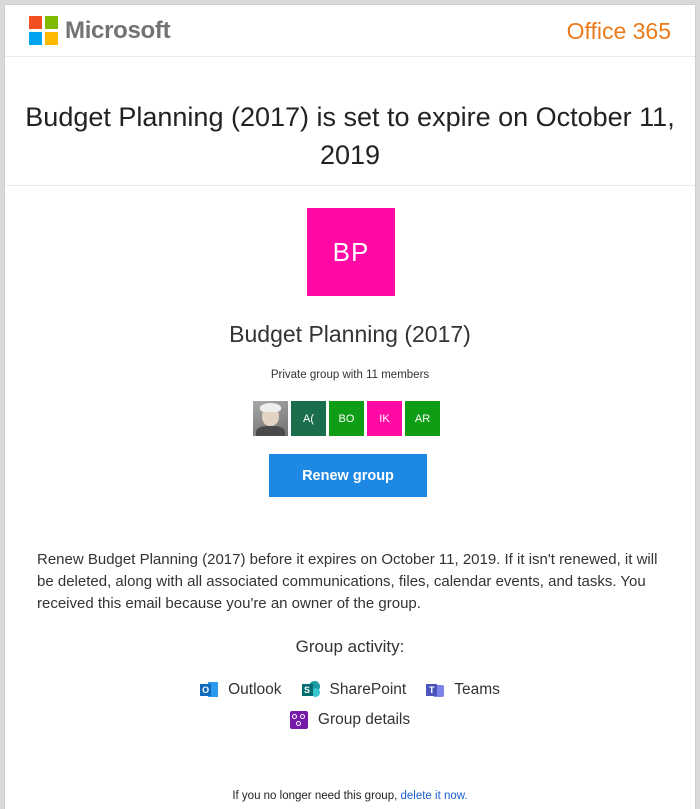 This screenshot has height=809, width=700. Describe the element at coordinates (316, 796) in the screenshot. I see `footer-text: If you no longer need this group,` at that location.